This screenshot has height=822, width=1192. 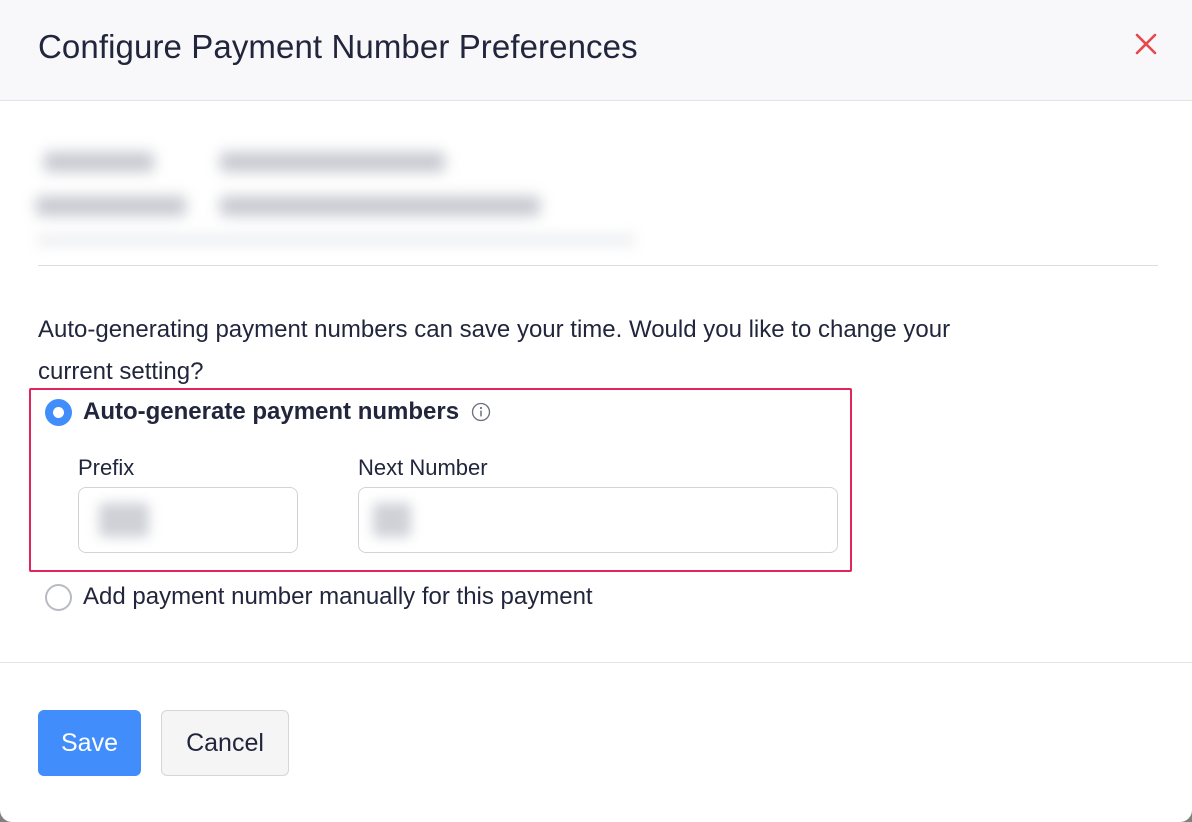 I want to click on prefix-input, so click(x=188, y=520).